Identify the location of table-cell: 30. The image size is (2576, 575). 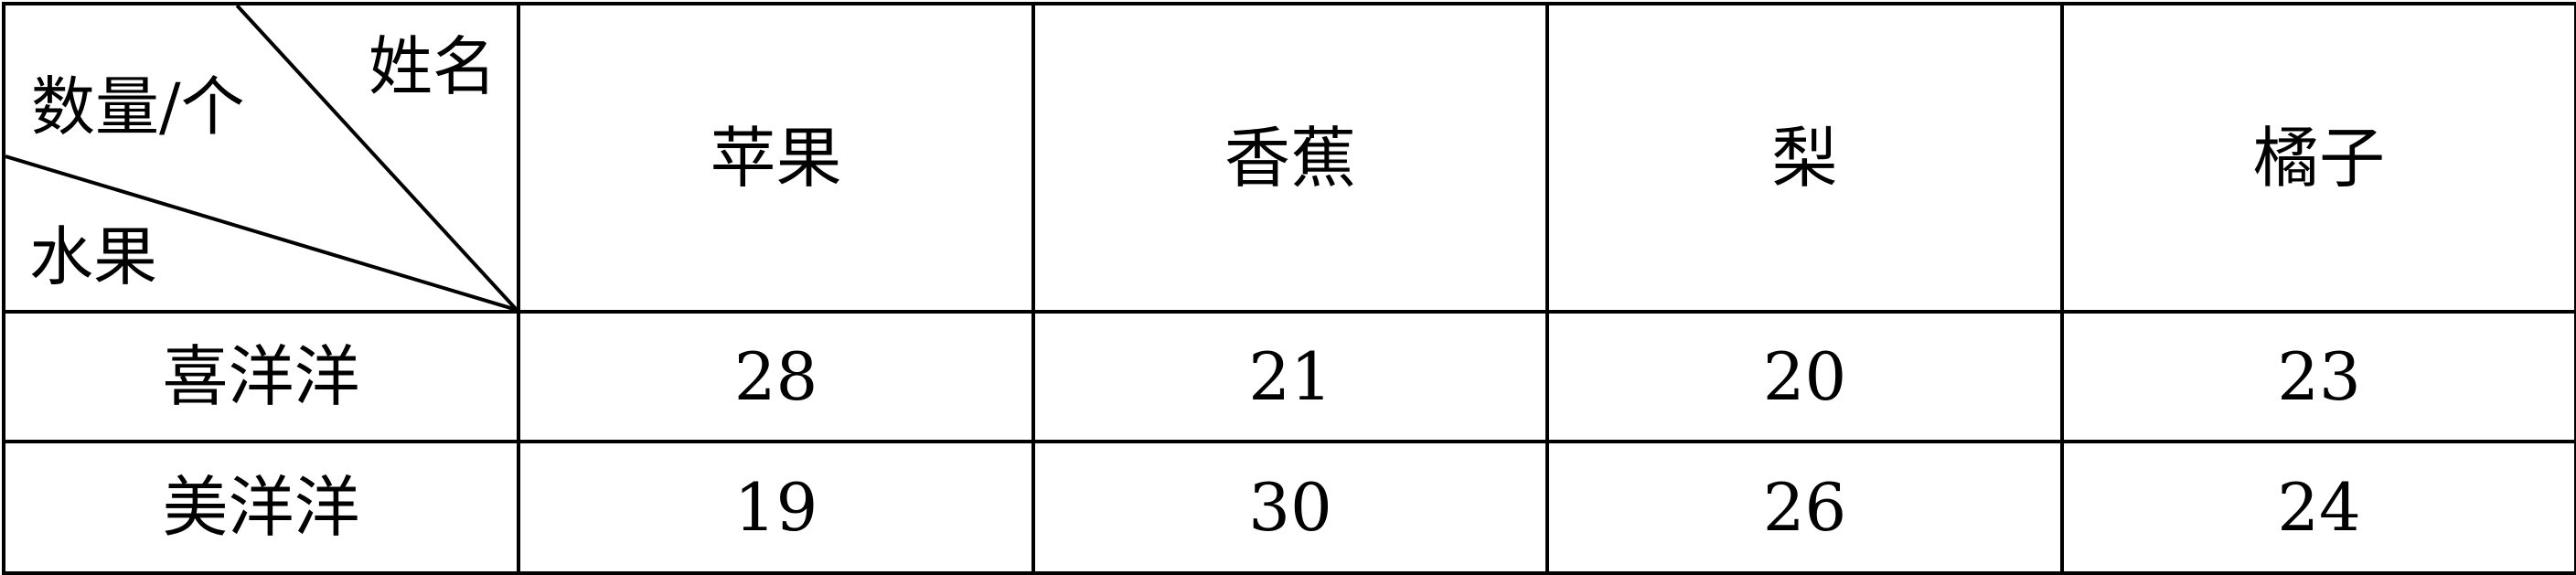
(1290, 507).